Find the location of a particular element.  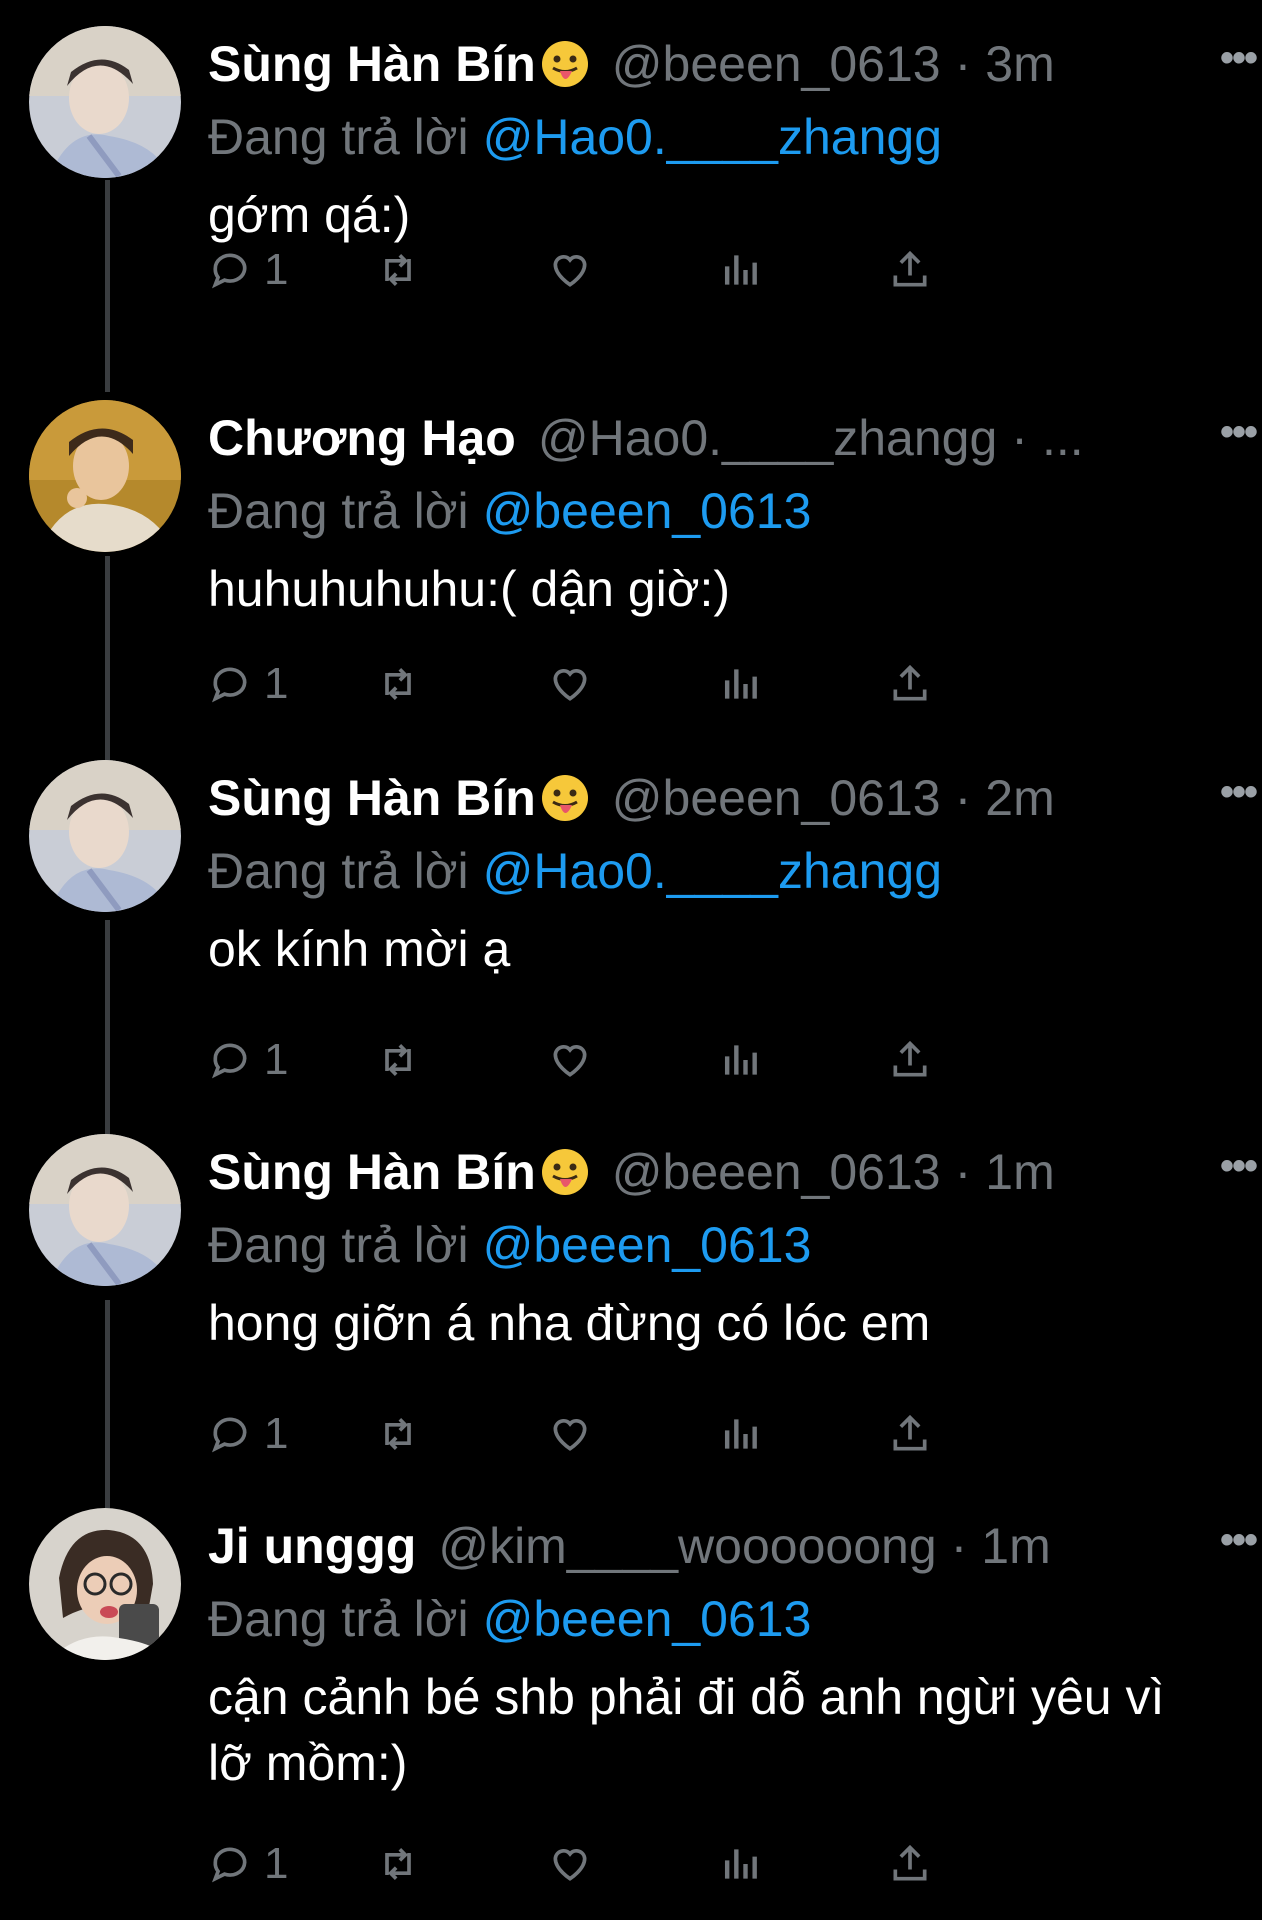

user-handle: @kim____woooooong is located at coordinates (687, 1546).